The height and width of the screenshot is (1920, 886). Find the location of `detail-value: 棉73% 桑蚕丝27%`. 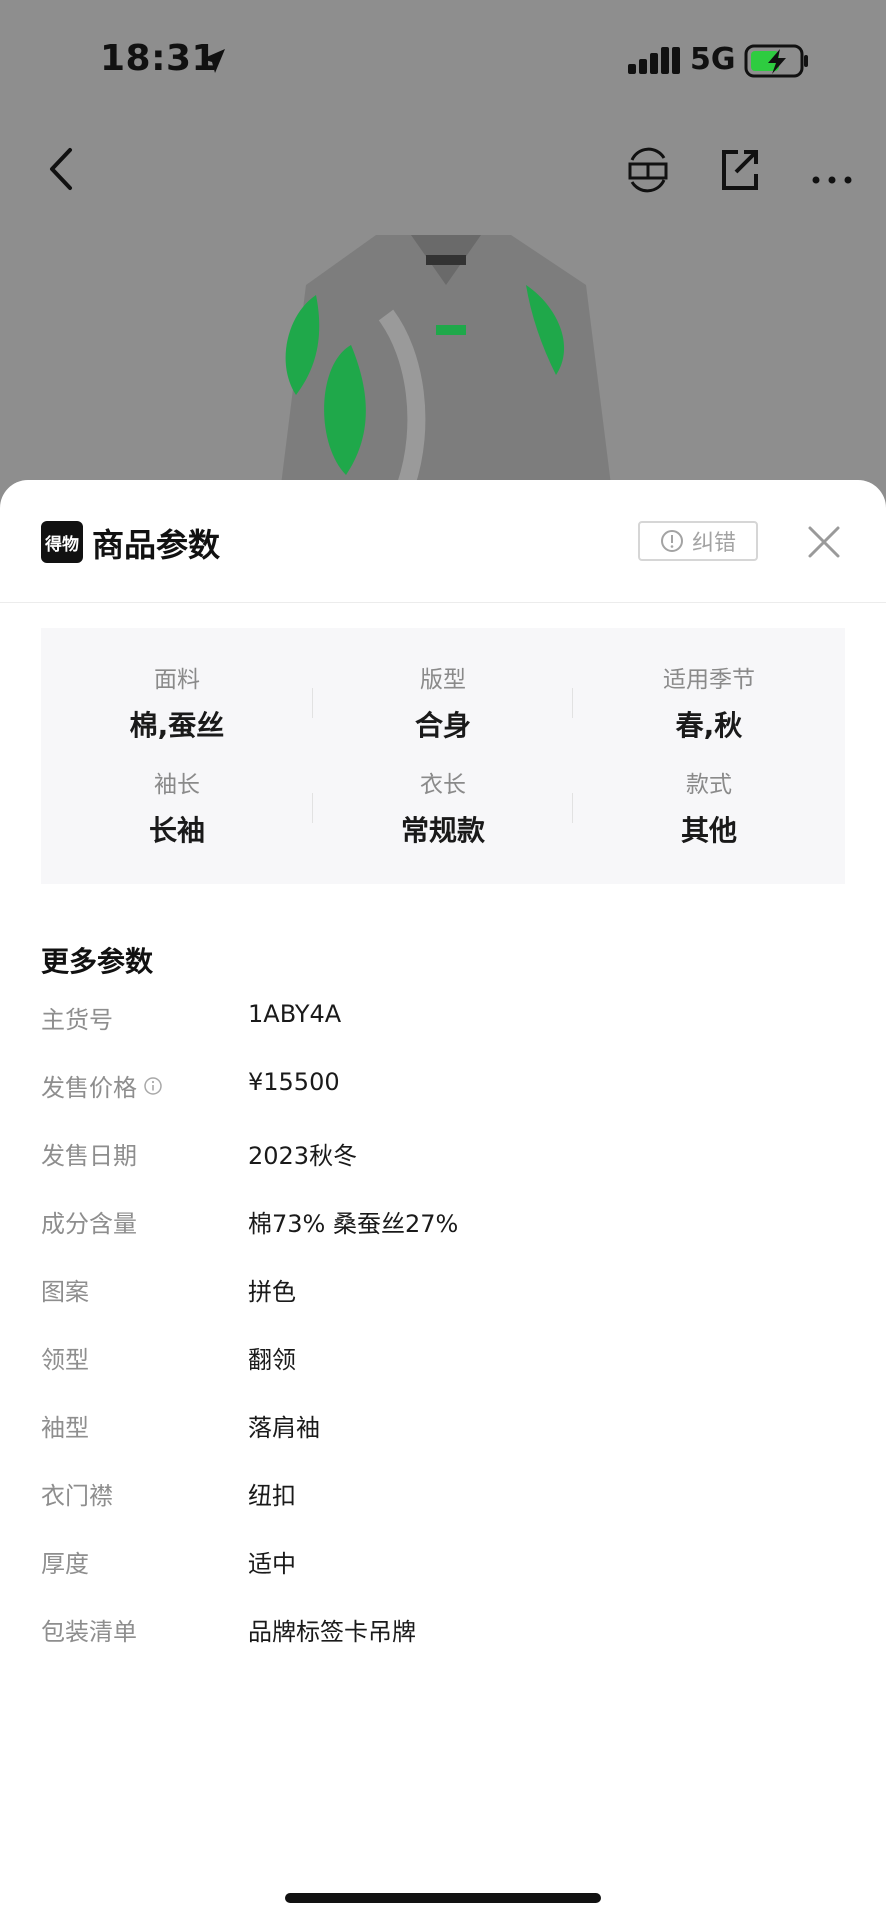

detail-value: 棉73% 桑蚕丝27% is located at coordinates (353, 1224).